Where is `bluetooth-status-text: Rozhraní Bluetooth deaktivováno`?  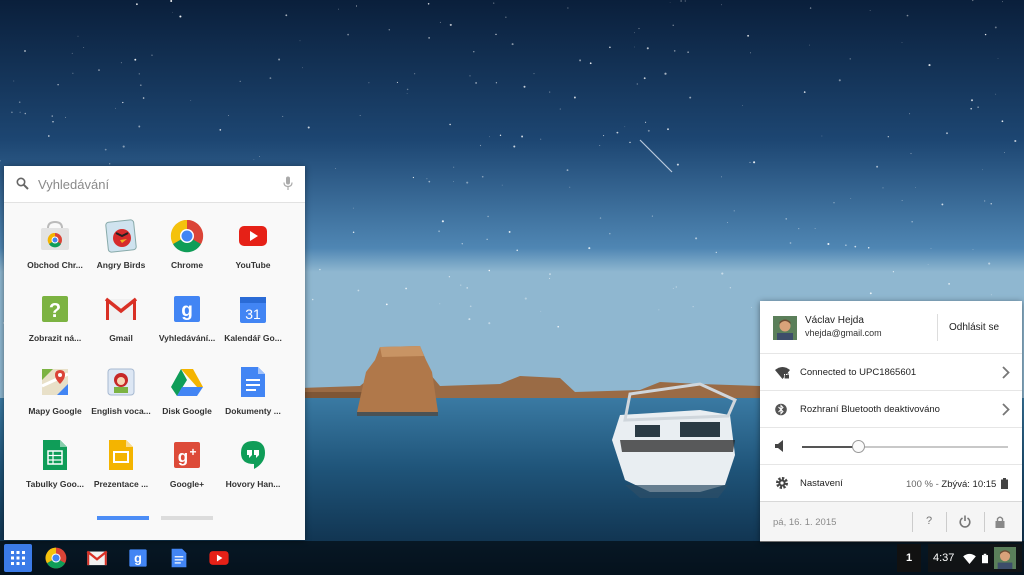 bluetooth-status-text: Rozhraní Bluetooth deaktivováno is located at coordinates (870, 409).